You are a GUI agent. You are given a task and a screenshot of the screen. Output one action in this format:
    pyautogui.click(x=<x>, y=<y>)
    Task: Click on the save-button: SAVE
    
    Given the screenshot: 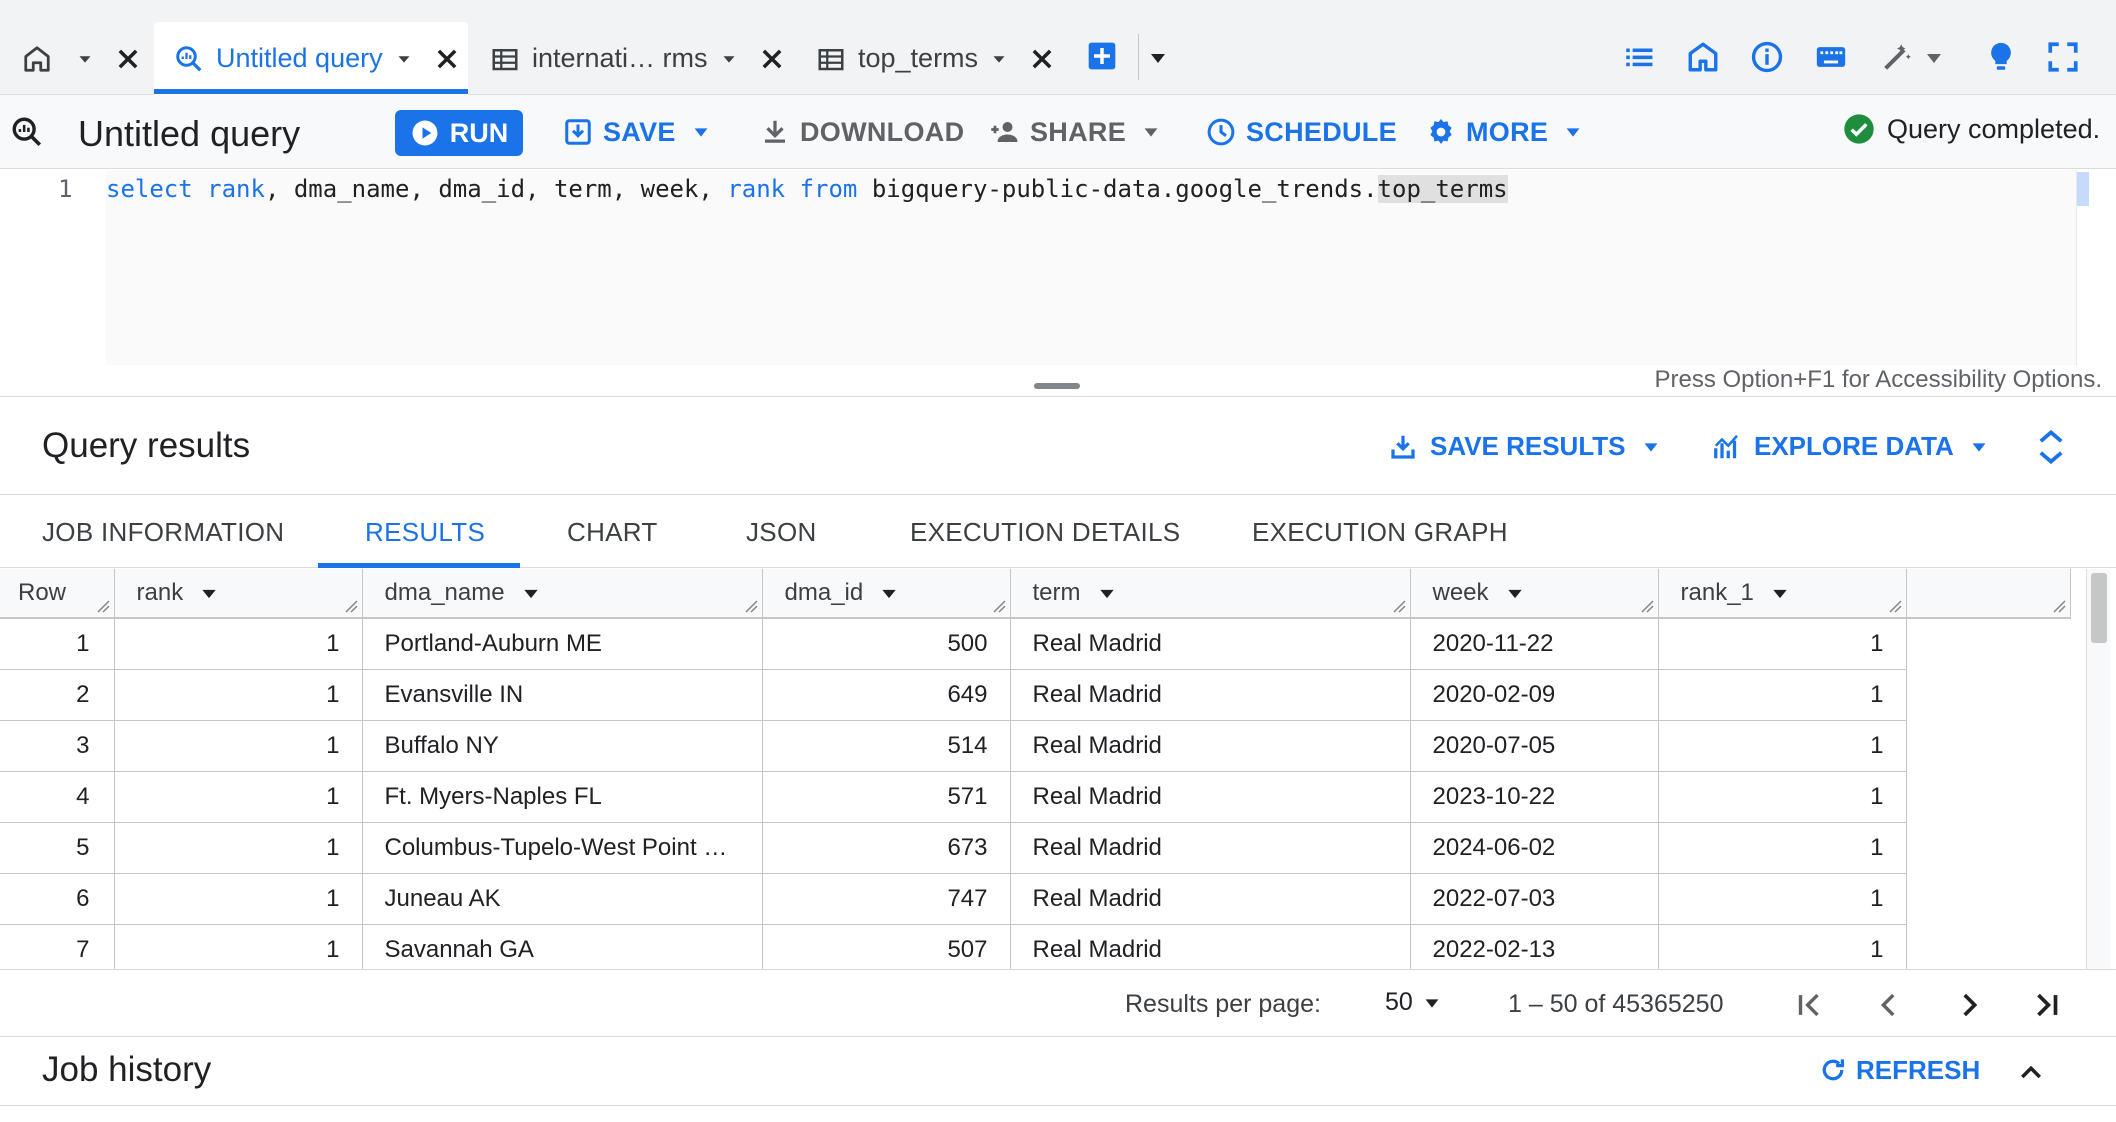 What is the action you would take?
    pyautogui.click(x=637, y=132)
    